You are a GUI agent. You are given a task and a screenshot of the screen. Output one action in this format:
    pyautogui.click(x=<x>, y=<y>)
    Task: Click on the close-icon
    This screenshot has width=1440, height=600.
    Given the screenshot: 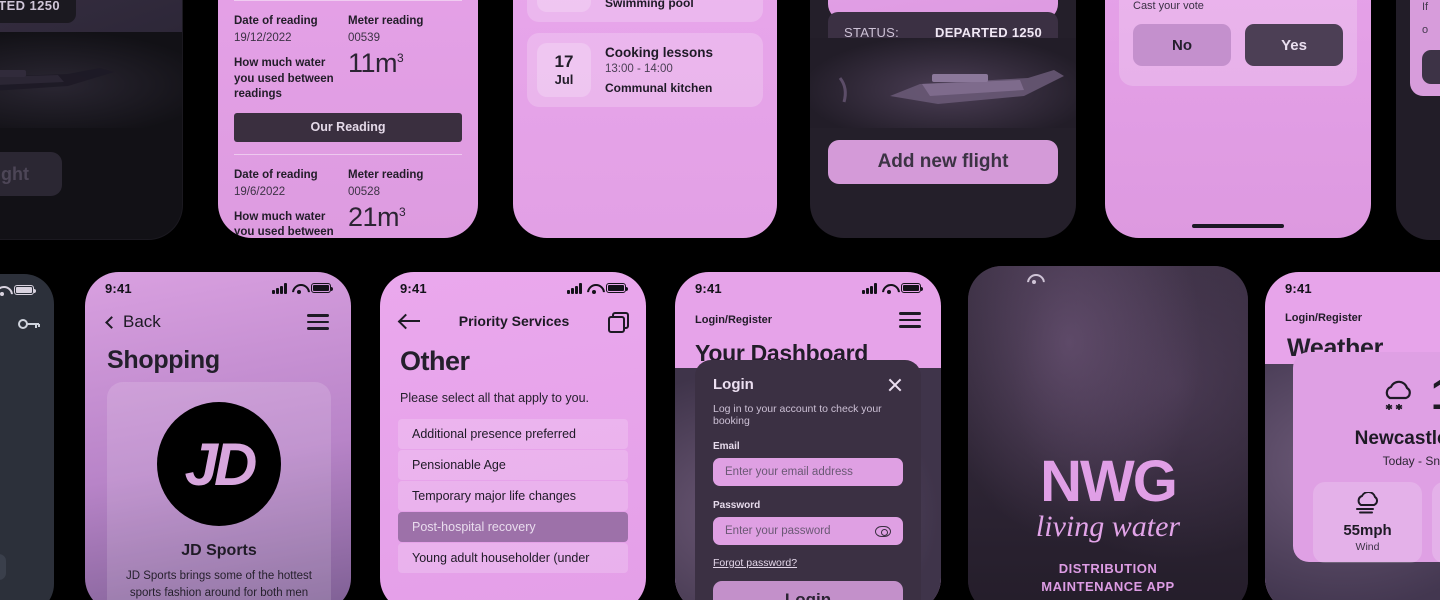 What is the action you would take?
    pyautogui.click(x=895, y=385)
    